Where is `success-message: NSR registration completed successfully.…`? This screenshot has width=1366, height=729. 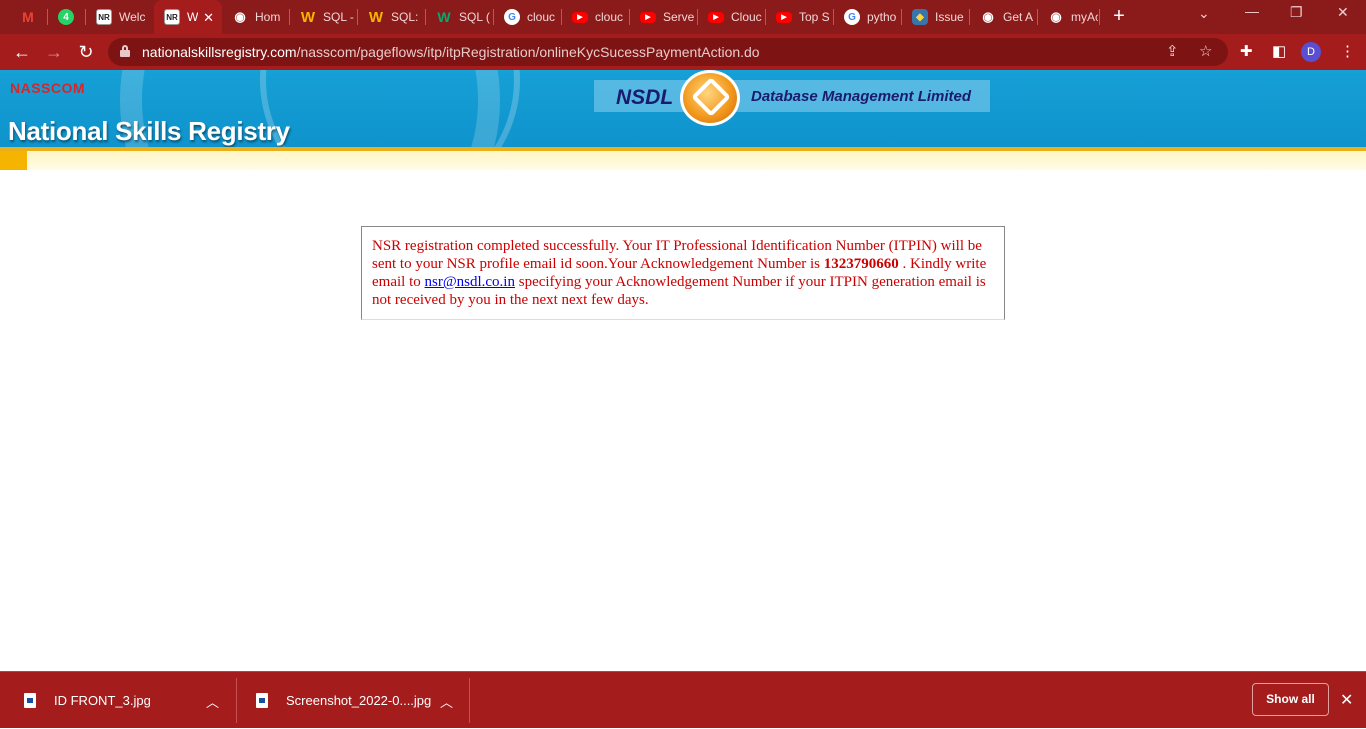 success-message: NSR registration completed successfully.… is located at coordinates (683, 273).